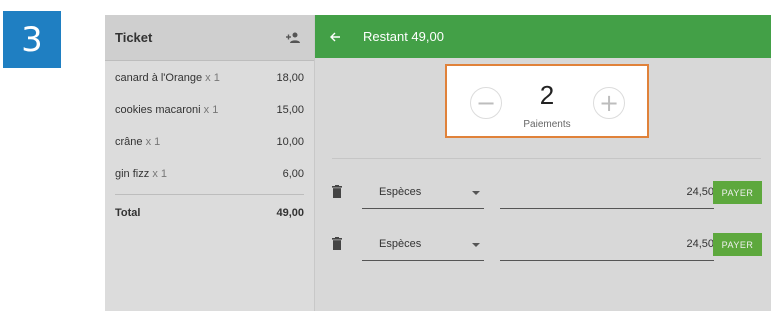 This screenshot has width=771, height=311. I want to click on ticket-item-label: canard à l'Orange x 1, so click(167, 78).